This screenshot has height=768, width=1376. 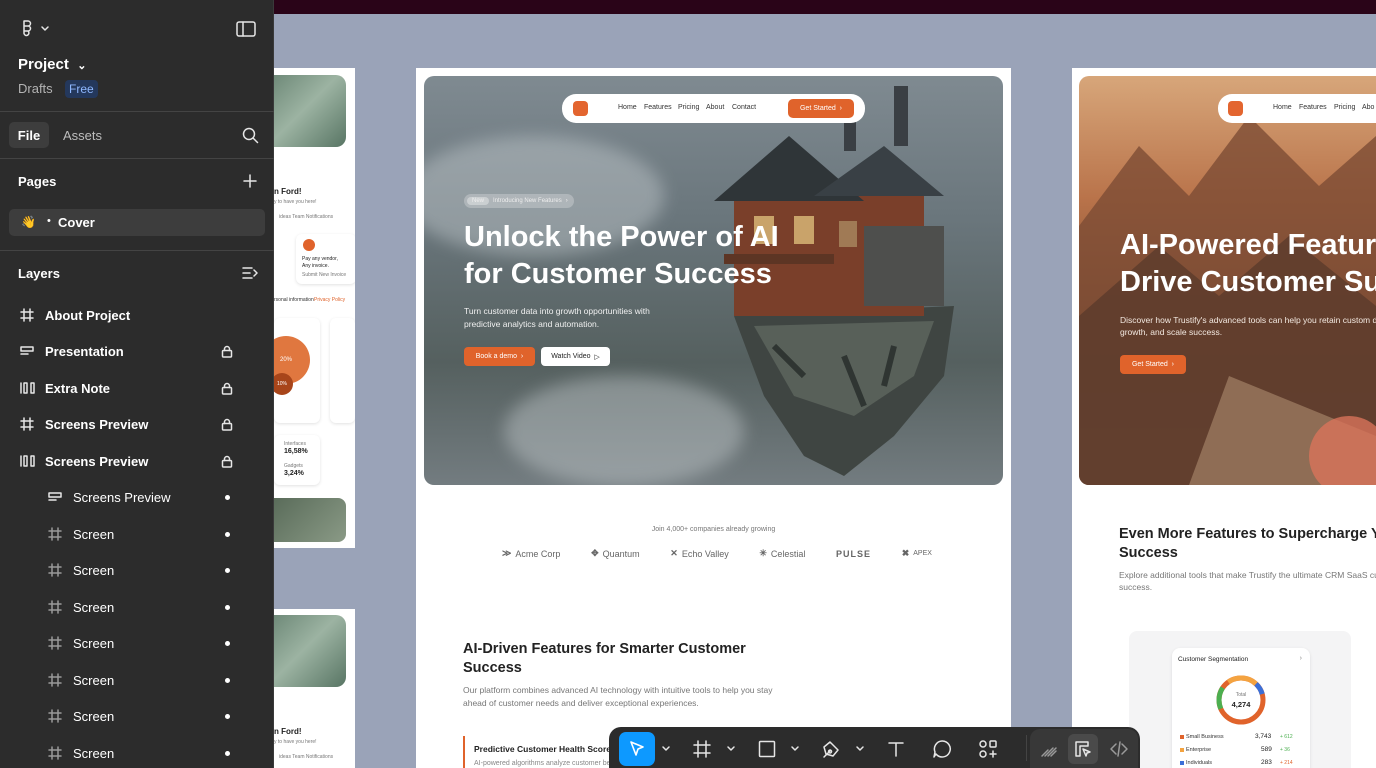 What do you see at coordinates (896, 749) in the screenshot?
I see `text-tool-button` at bounding box center [896, 749].